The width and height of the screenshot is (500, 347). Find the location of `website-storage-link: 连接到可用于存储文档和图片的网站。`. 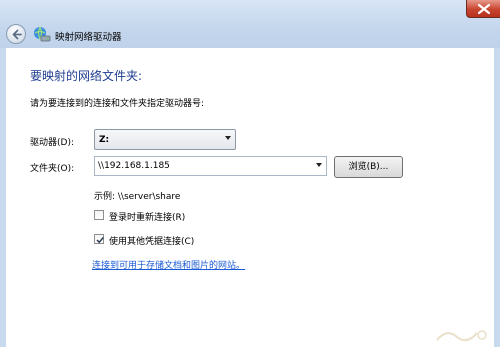

website-storage-link: 连接到可用于存储文档和图片的网站。 is located at coordinates (168, 264).